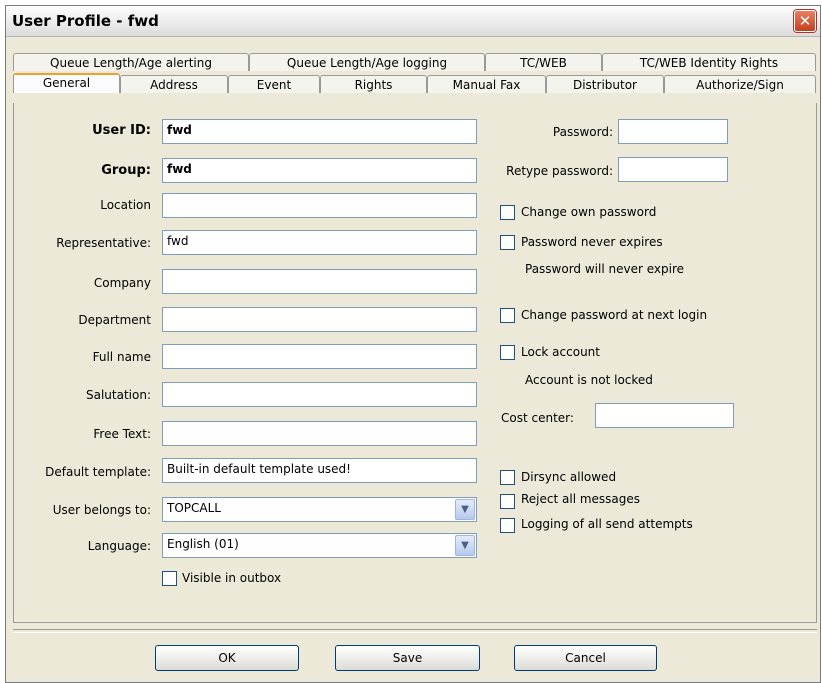  I want to click on tab-authorize-sign: Authorize/Sign, so click(740, 84).